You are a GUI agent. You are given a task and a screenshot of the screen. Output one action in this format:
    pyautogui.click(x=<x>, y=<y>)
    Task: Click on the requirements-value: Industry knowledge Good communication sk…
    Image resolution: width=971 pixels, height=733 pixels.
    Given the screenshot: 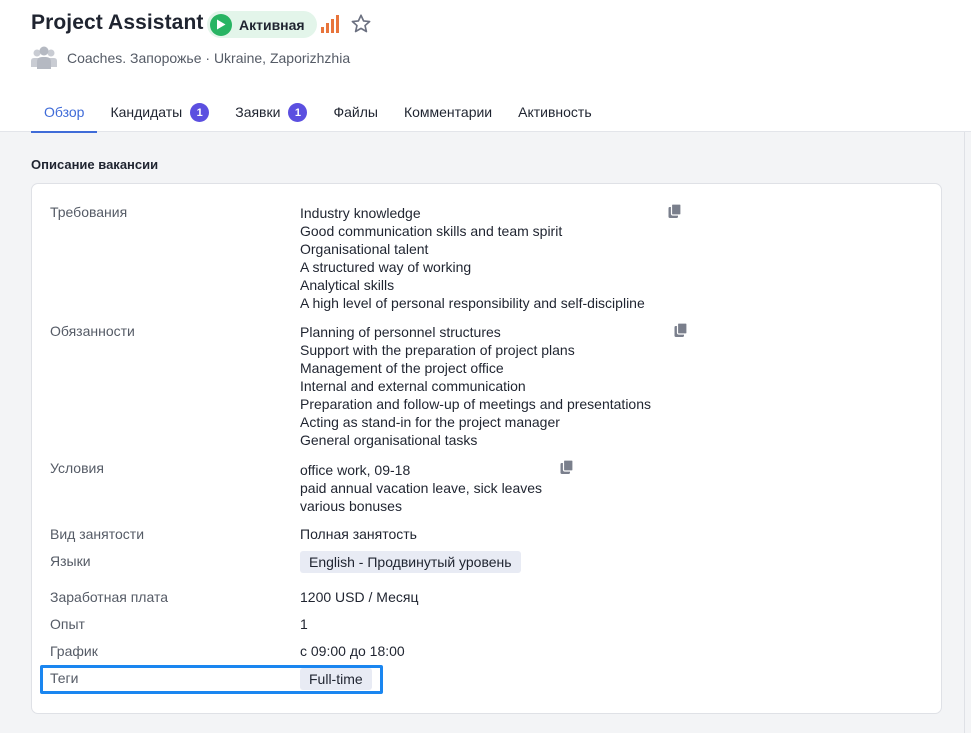 What is the action you would take?
    pyautogui.click(x=472, y=258)
    